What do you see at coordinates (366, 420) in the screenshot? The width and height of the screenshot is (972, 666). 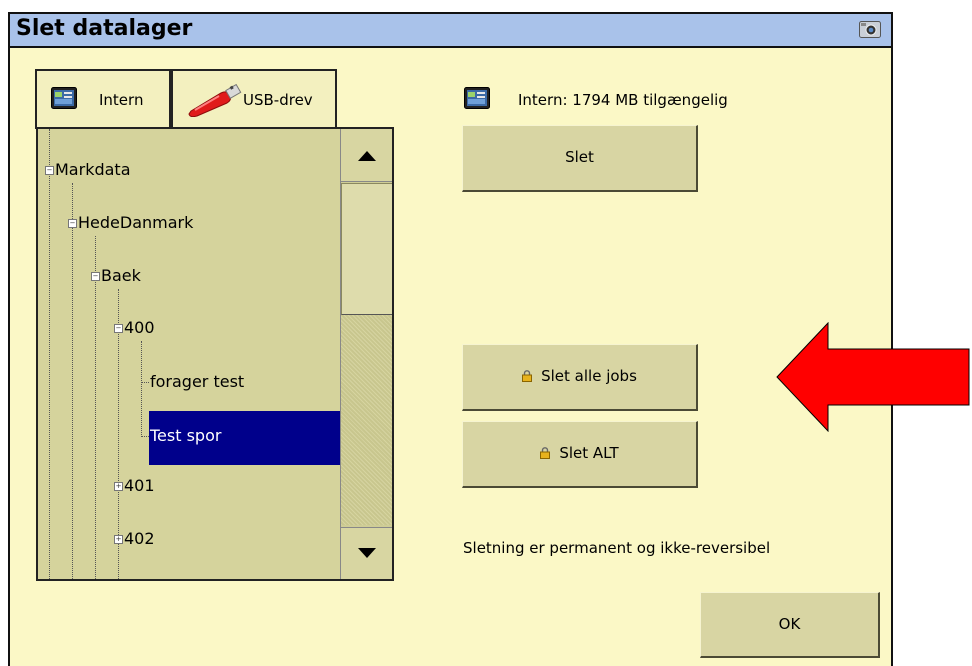 I see `scroll-track` at bounding box center [366, 420].